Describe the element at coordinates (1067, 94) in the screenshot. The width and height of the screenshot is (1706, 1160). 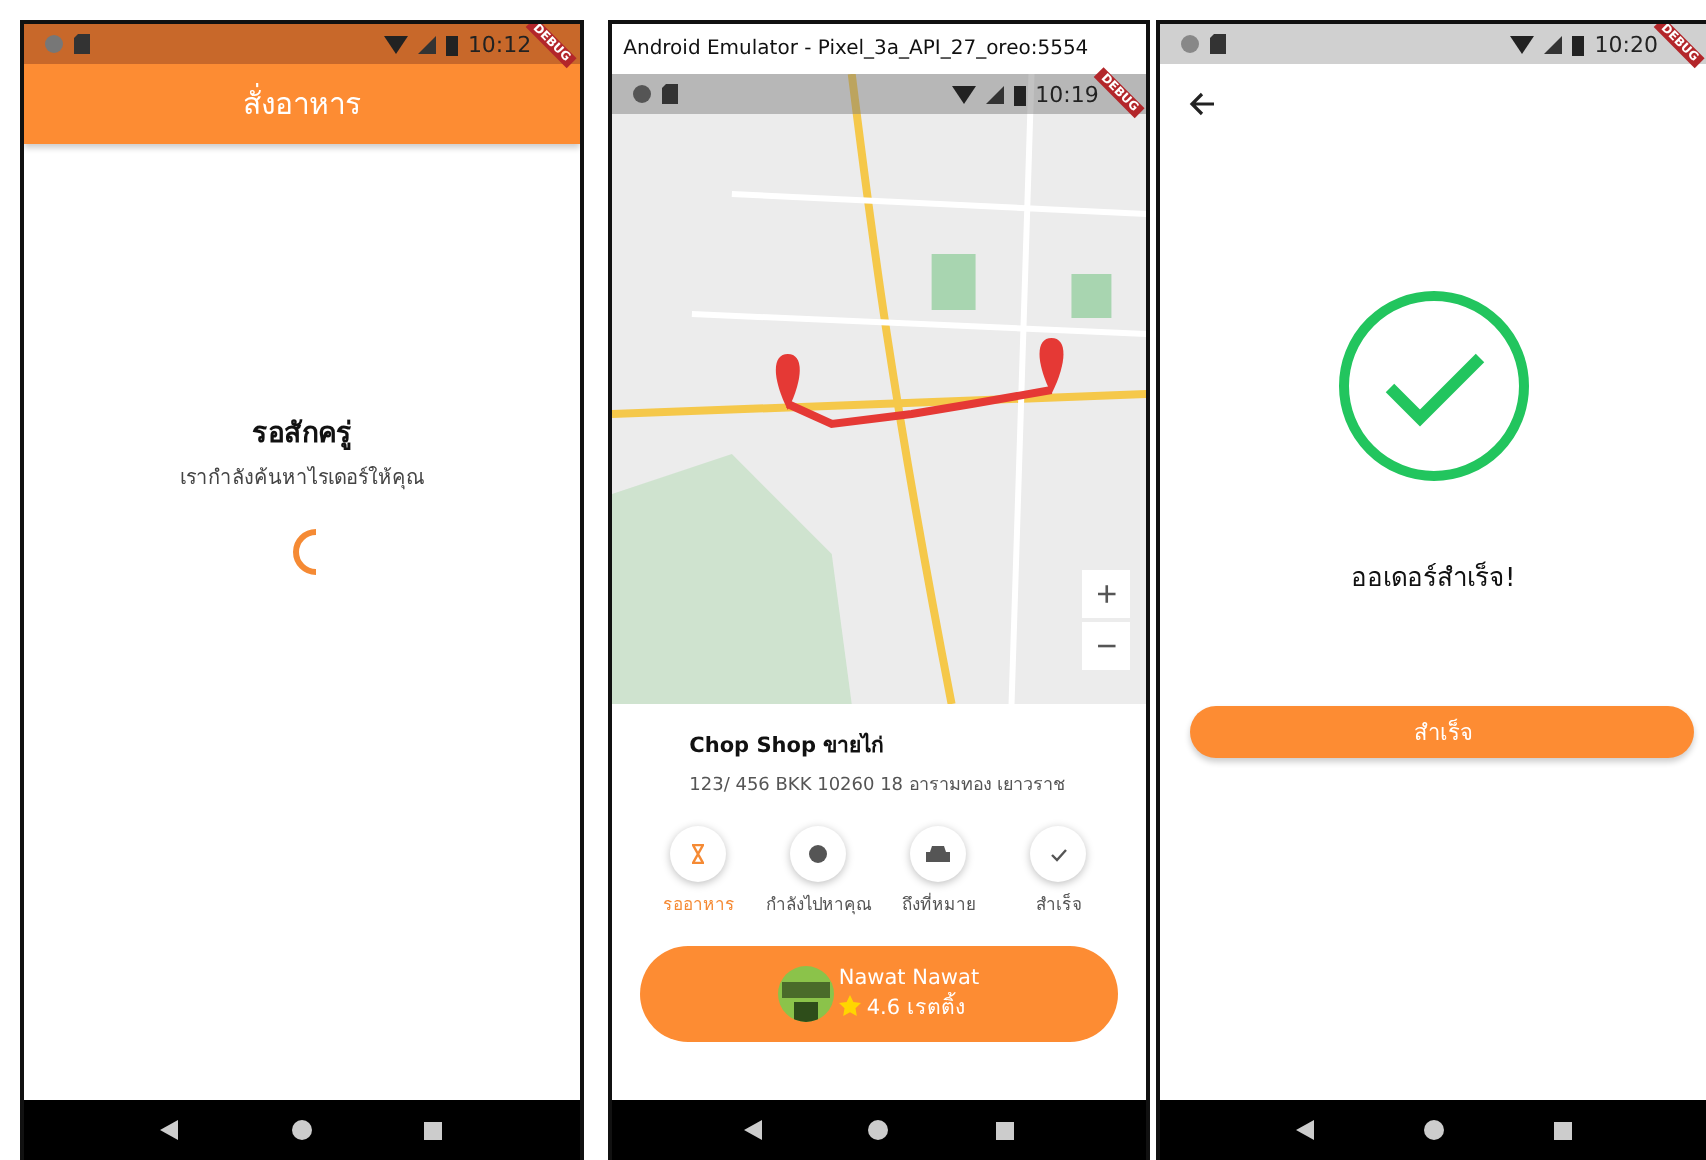
I see `status-time: 10:19` at that location.